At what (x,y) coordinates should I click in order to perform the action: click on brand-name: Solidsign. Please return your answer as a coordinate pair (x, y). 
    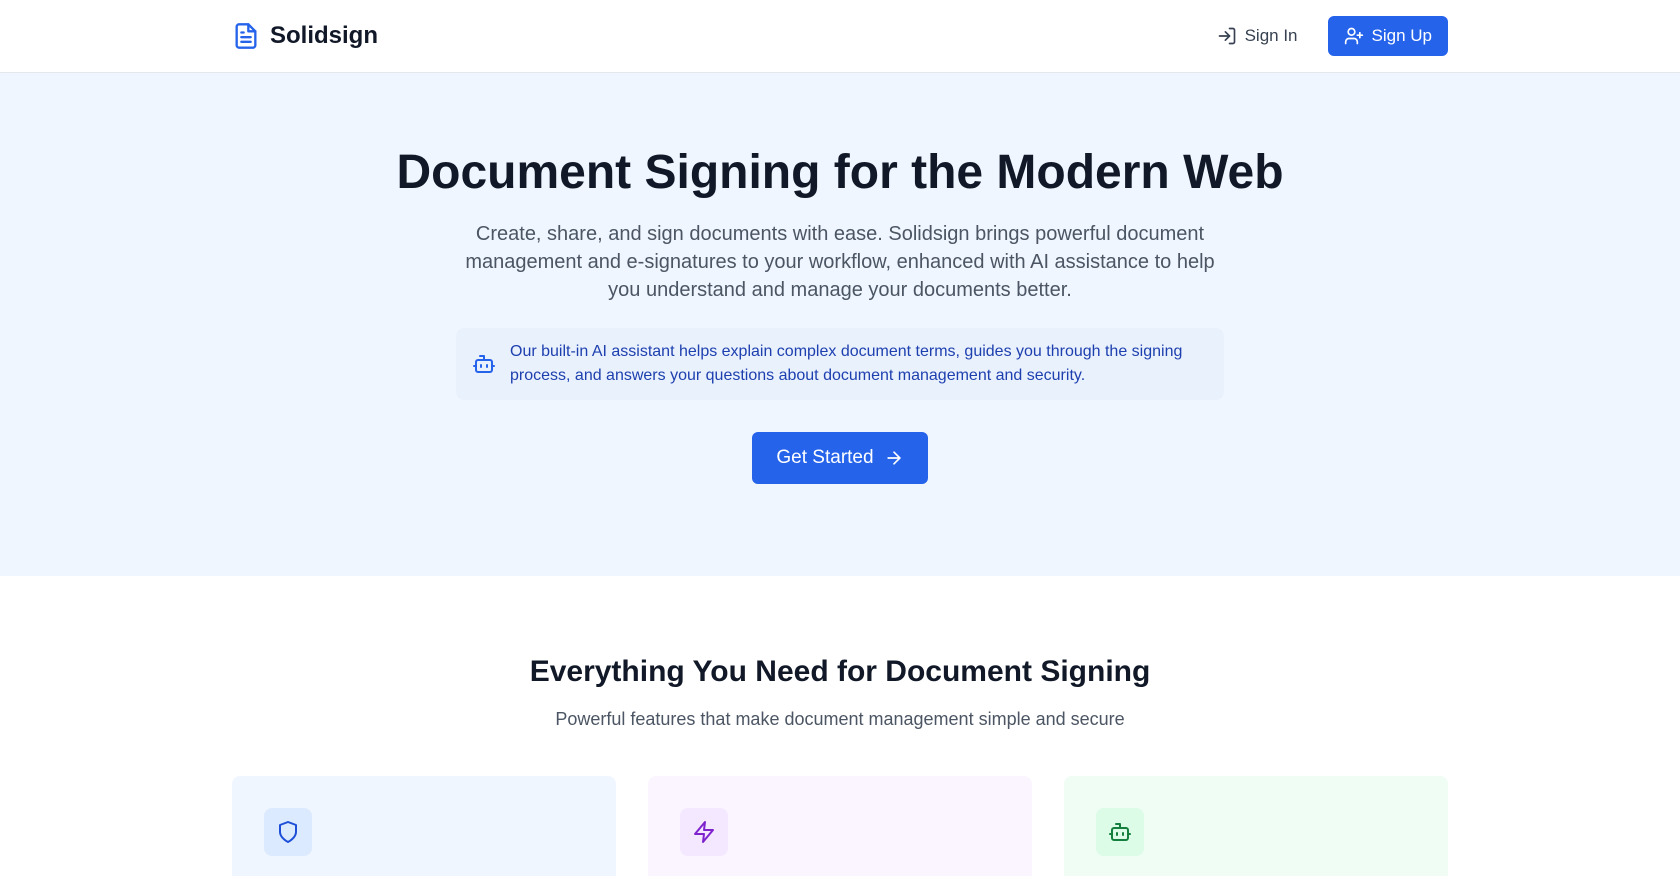
    Looking at the image, I should click on (324, 35).